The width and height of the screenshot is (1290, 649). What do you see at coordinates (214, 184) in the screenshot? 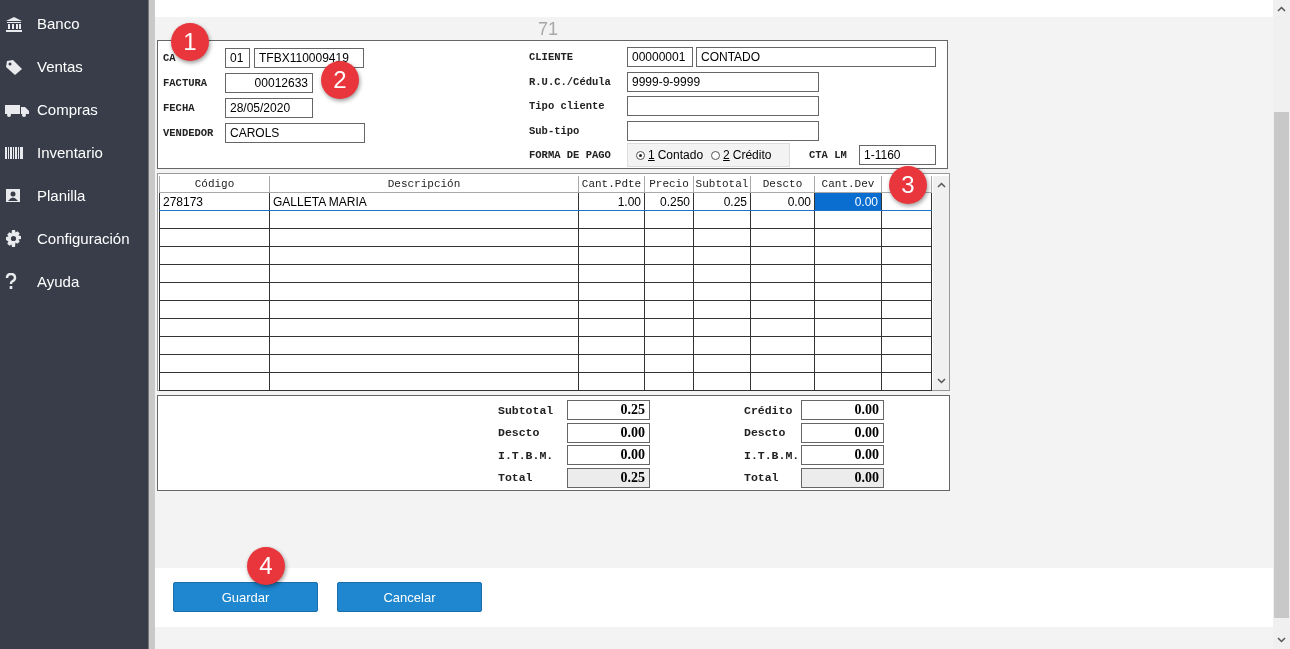
I see `column-header: Código` at bounding box center [214, 184].